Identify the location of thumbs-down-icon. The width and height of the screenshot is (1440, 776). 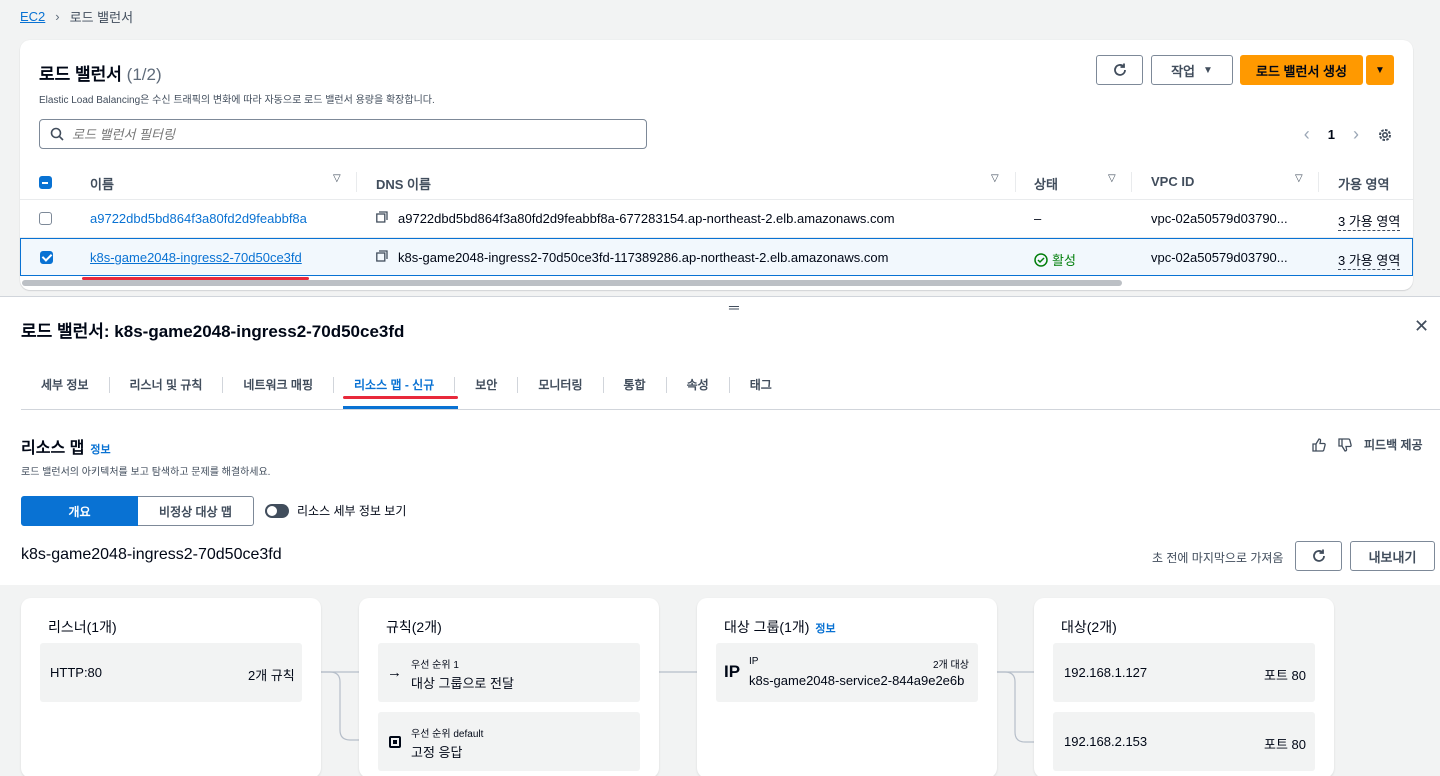
(1345, 444).